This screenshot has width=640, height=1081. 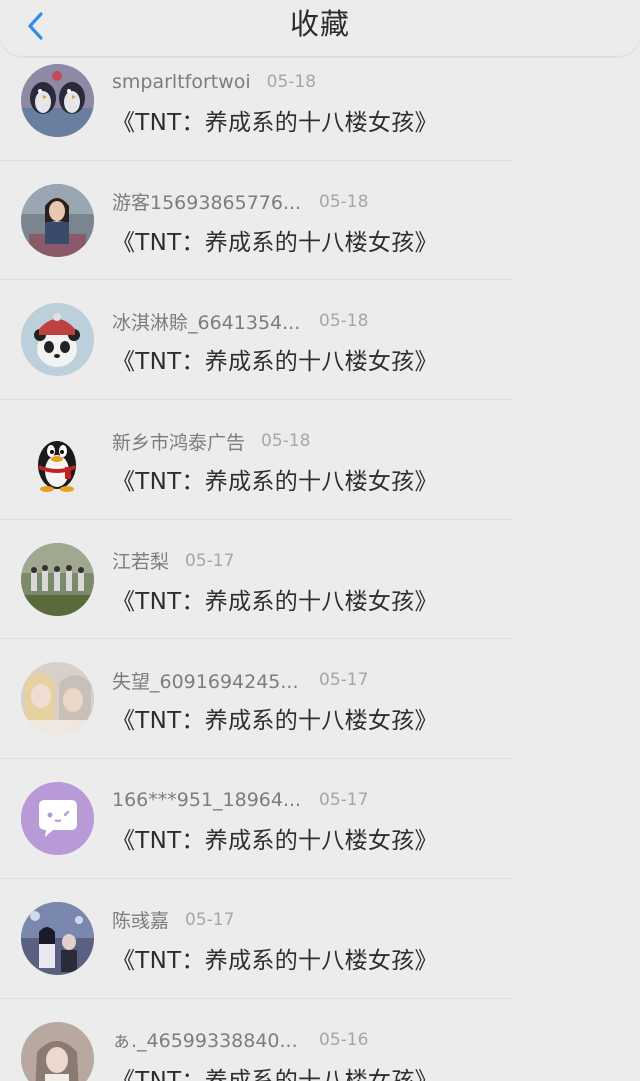 I want to click on header-bar: 收藏, so click(x=320, y=28).